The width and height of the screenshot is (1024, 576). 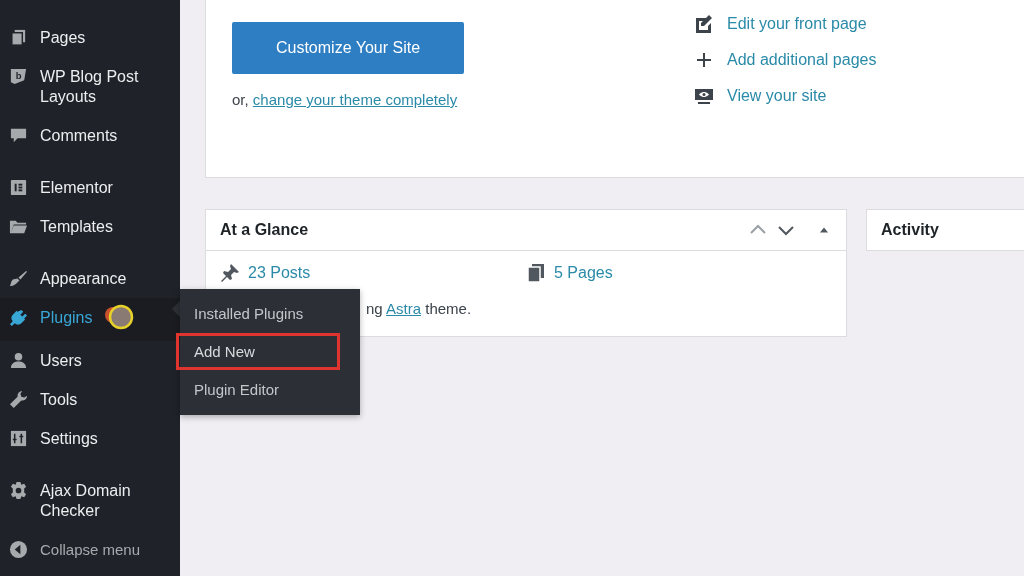 I want to click on submenu-item: Add New, so click(x=258, y=351).